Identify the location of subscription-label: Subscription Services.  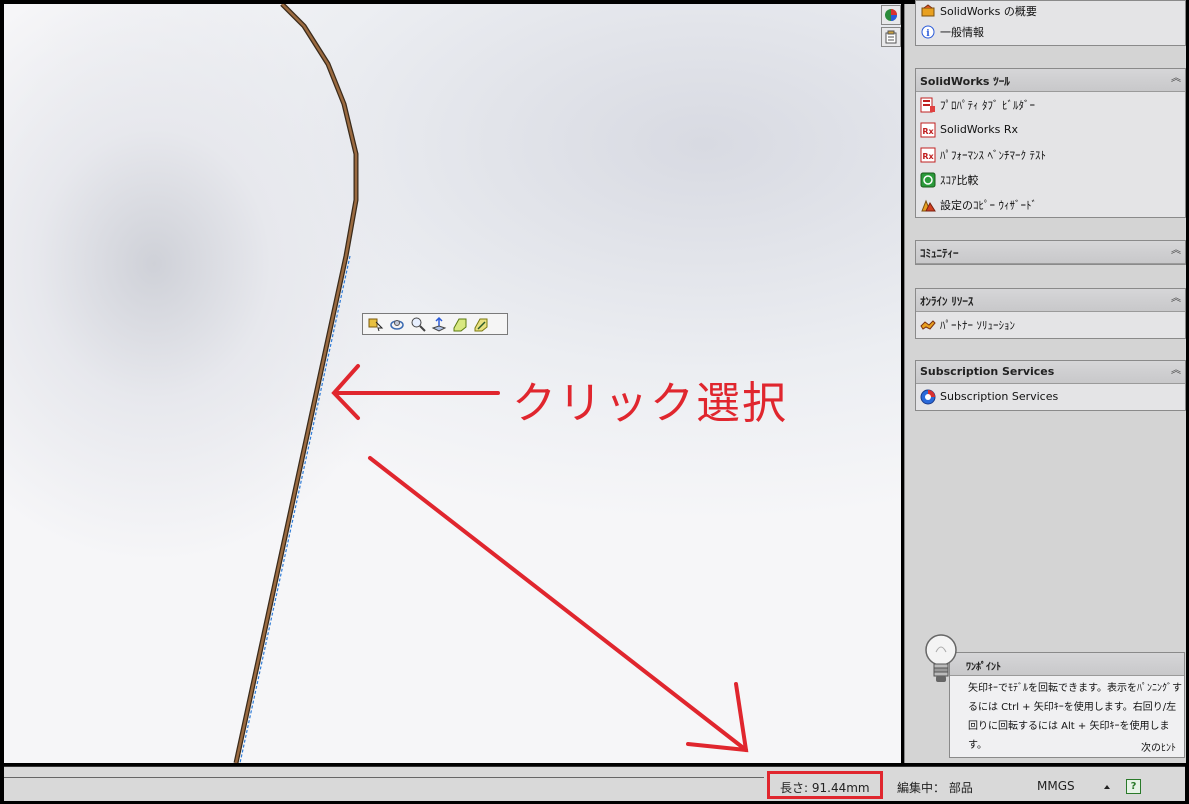
(999, 396).